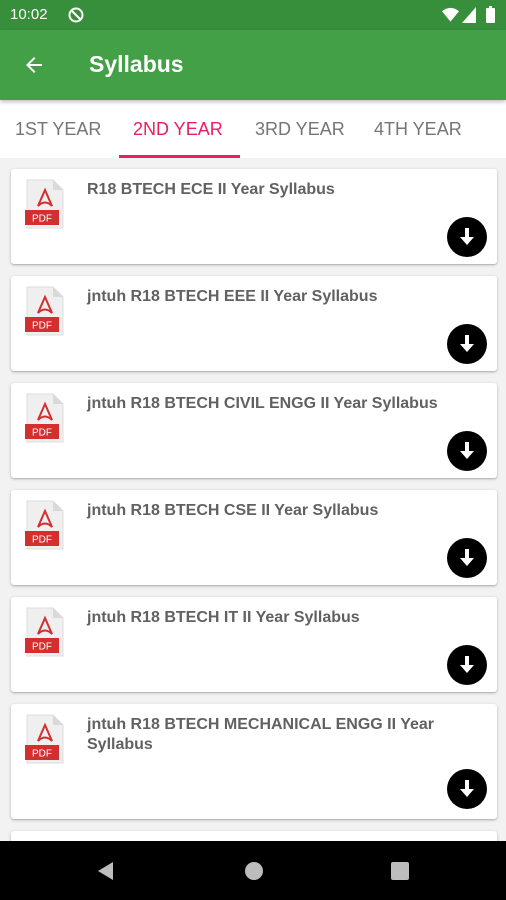 The image size is (506, 900). I want to click on tab-1st-year: 1ST YEAR, so click(58, 129).